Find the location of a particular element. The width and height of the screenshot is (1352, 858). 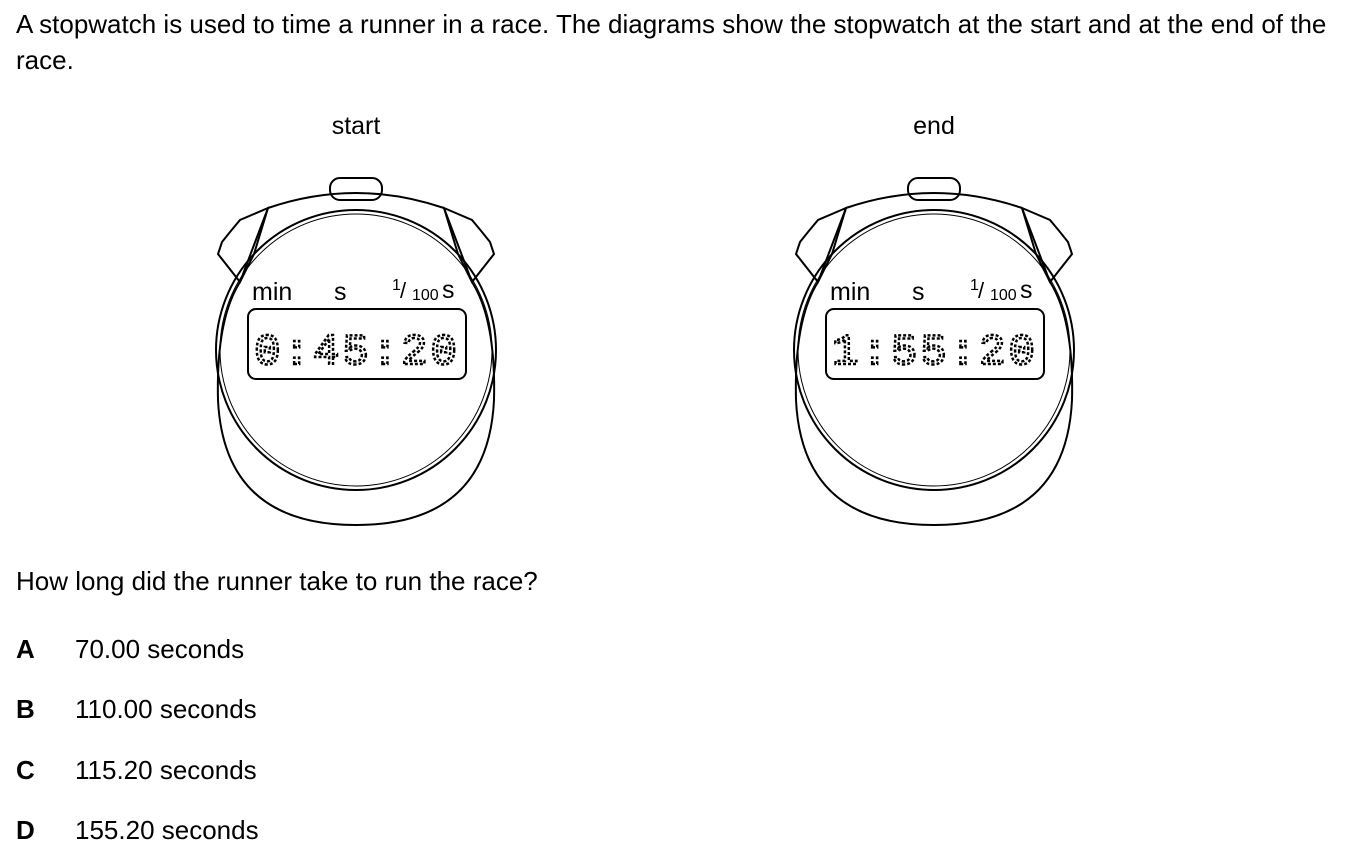

option-text: 70.00 seconds is located at coordinates (160, 649).